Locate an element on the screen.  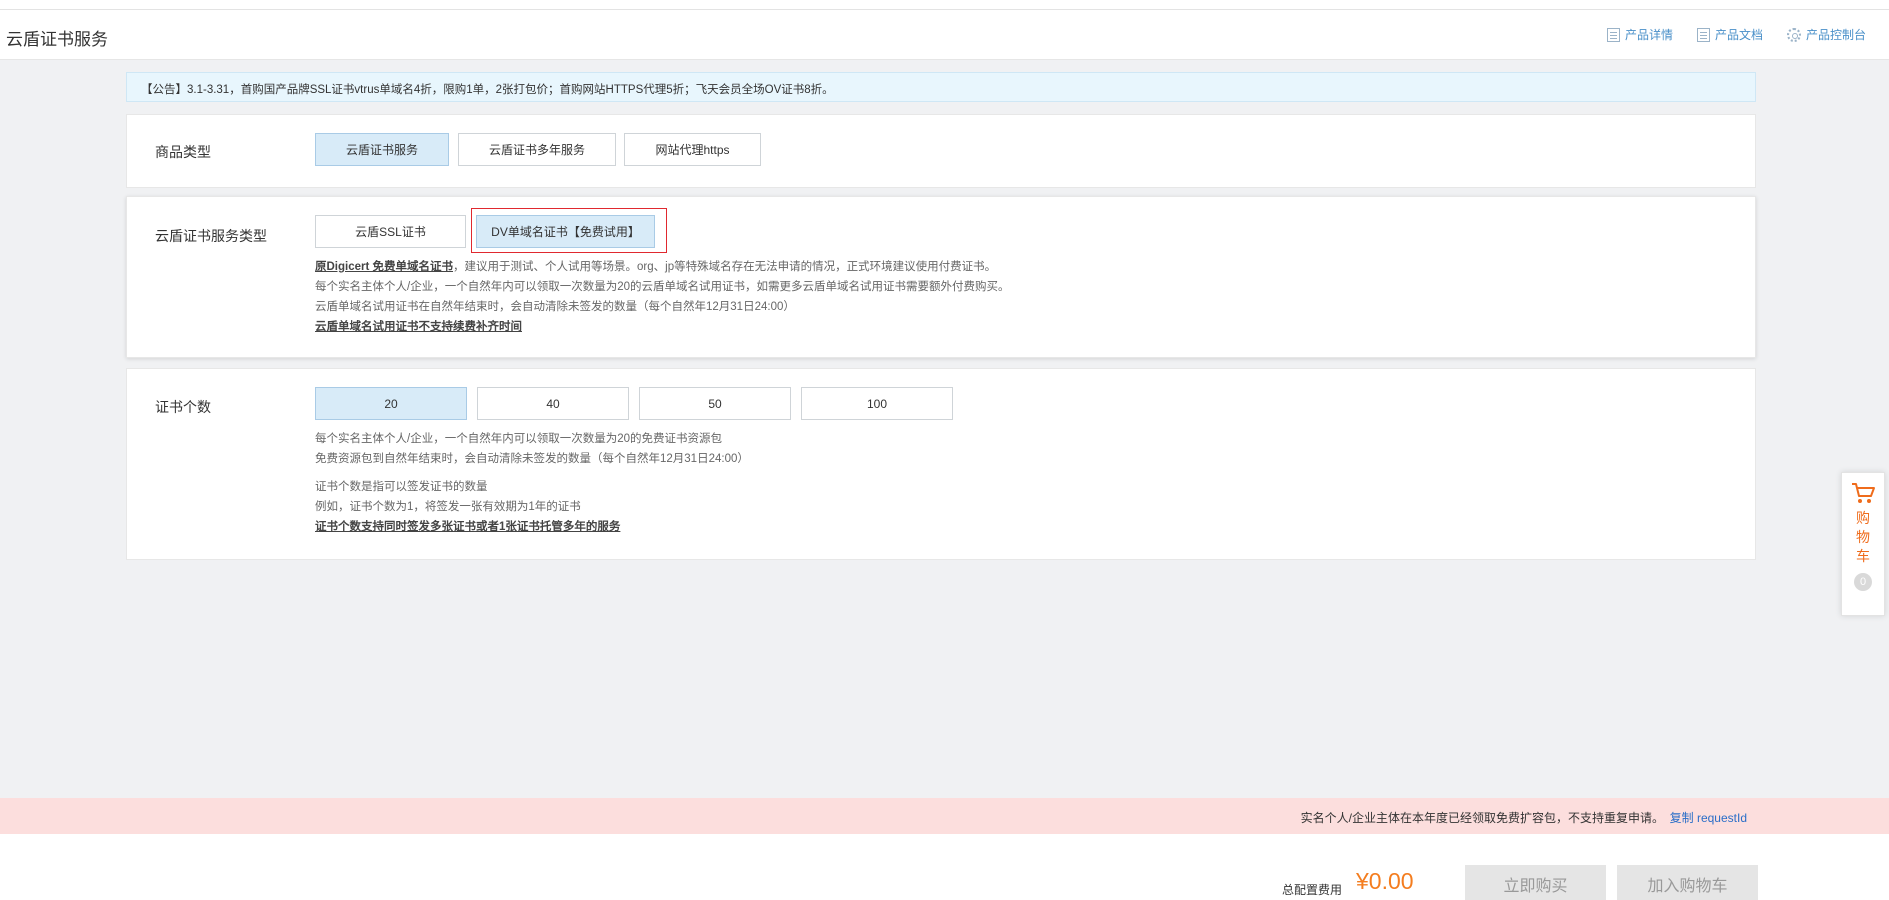
count-option-40: 40 is located at coordinates (553, 403).